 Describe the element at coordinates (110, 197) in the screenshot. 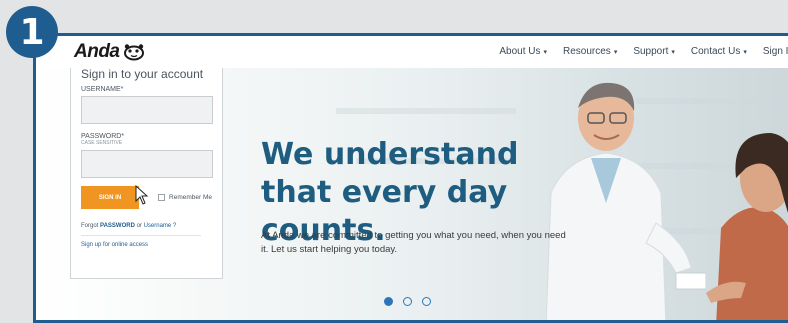

I see `sign-in-button: SIGN IN` at that location.